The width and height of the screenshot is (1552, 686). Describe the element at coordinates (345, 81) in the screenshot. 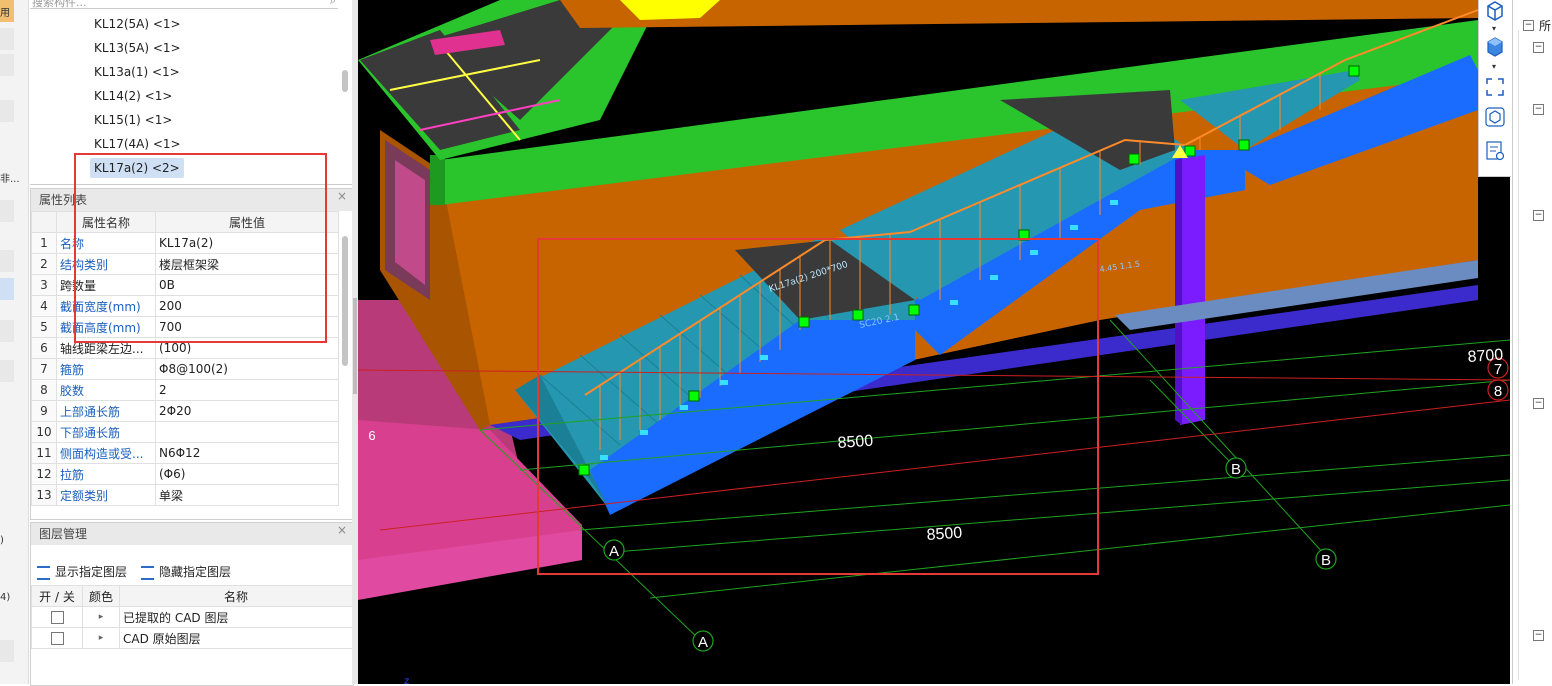

I see `tree-scrollbar-thumb` at that location.